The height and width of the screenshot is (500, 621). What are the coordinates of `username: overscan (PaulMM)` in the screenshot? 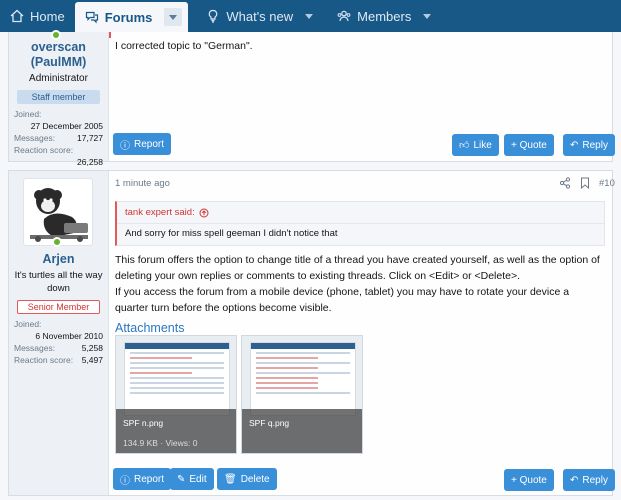 It's located at (58, 55).